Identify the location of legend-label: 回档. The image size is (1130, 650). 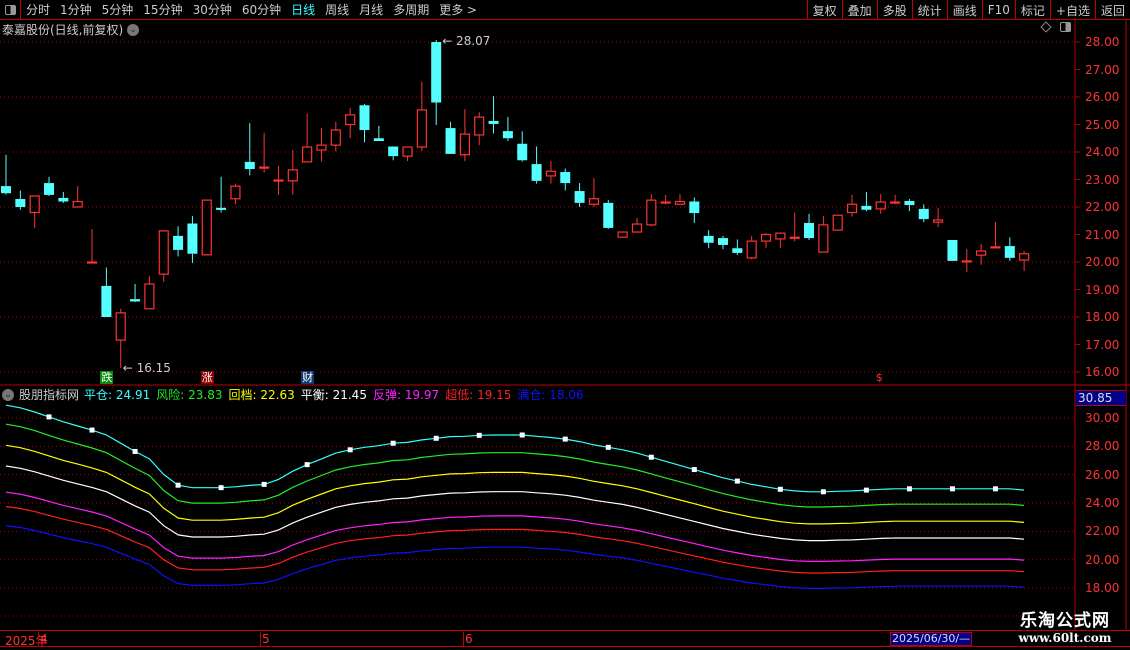
(240, 395).